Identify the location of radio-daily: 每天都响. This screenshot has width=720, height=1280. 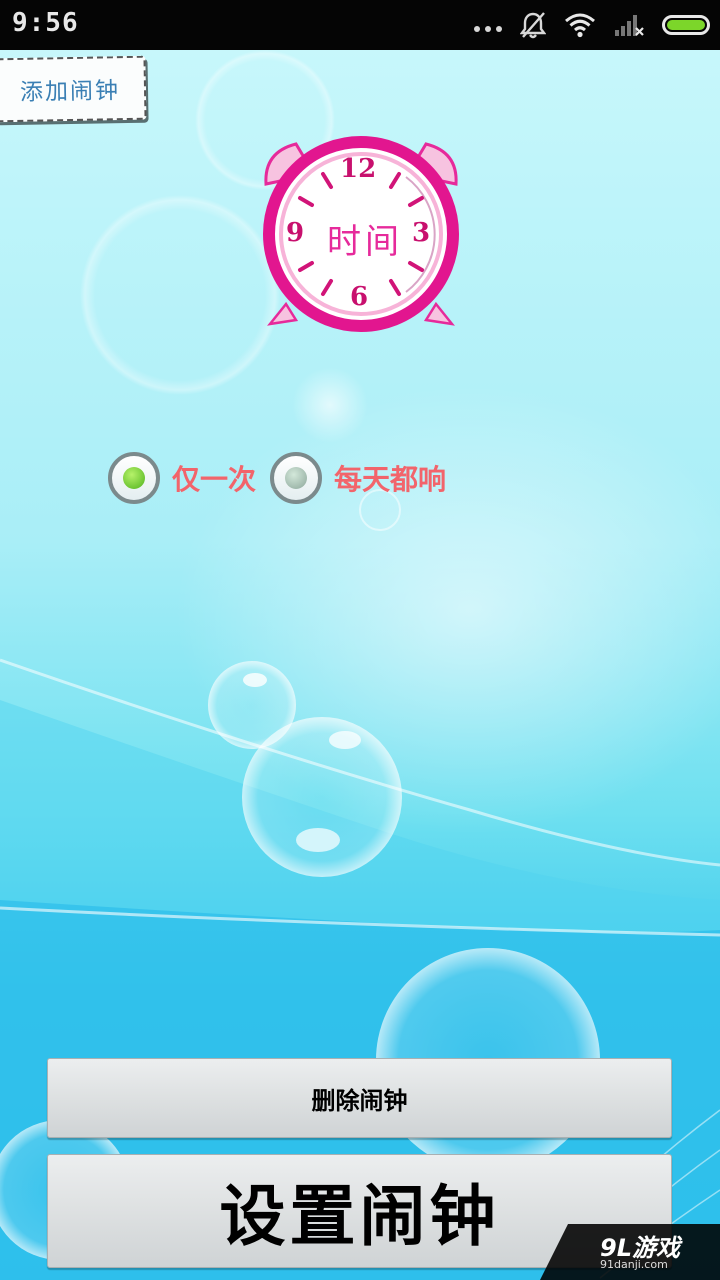
(358, 478).